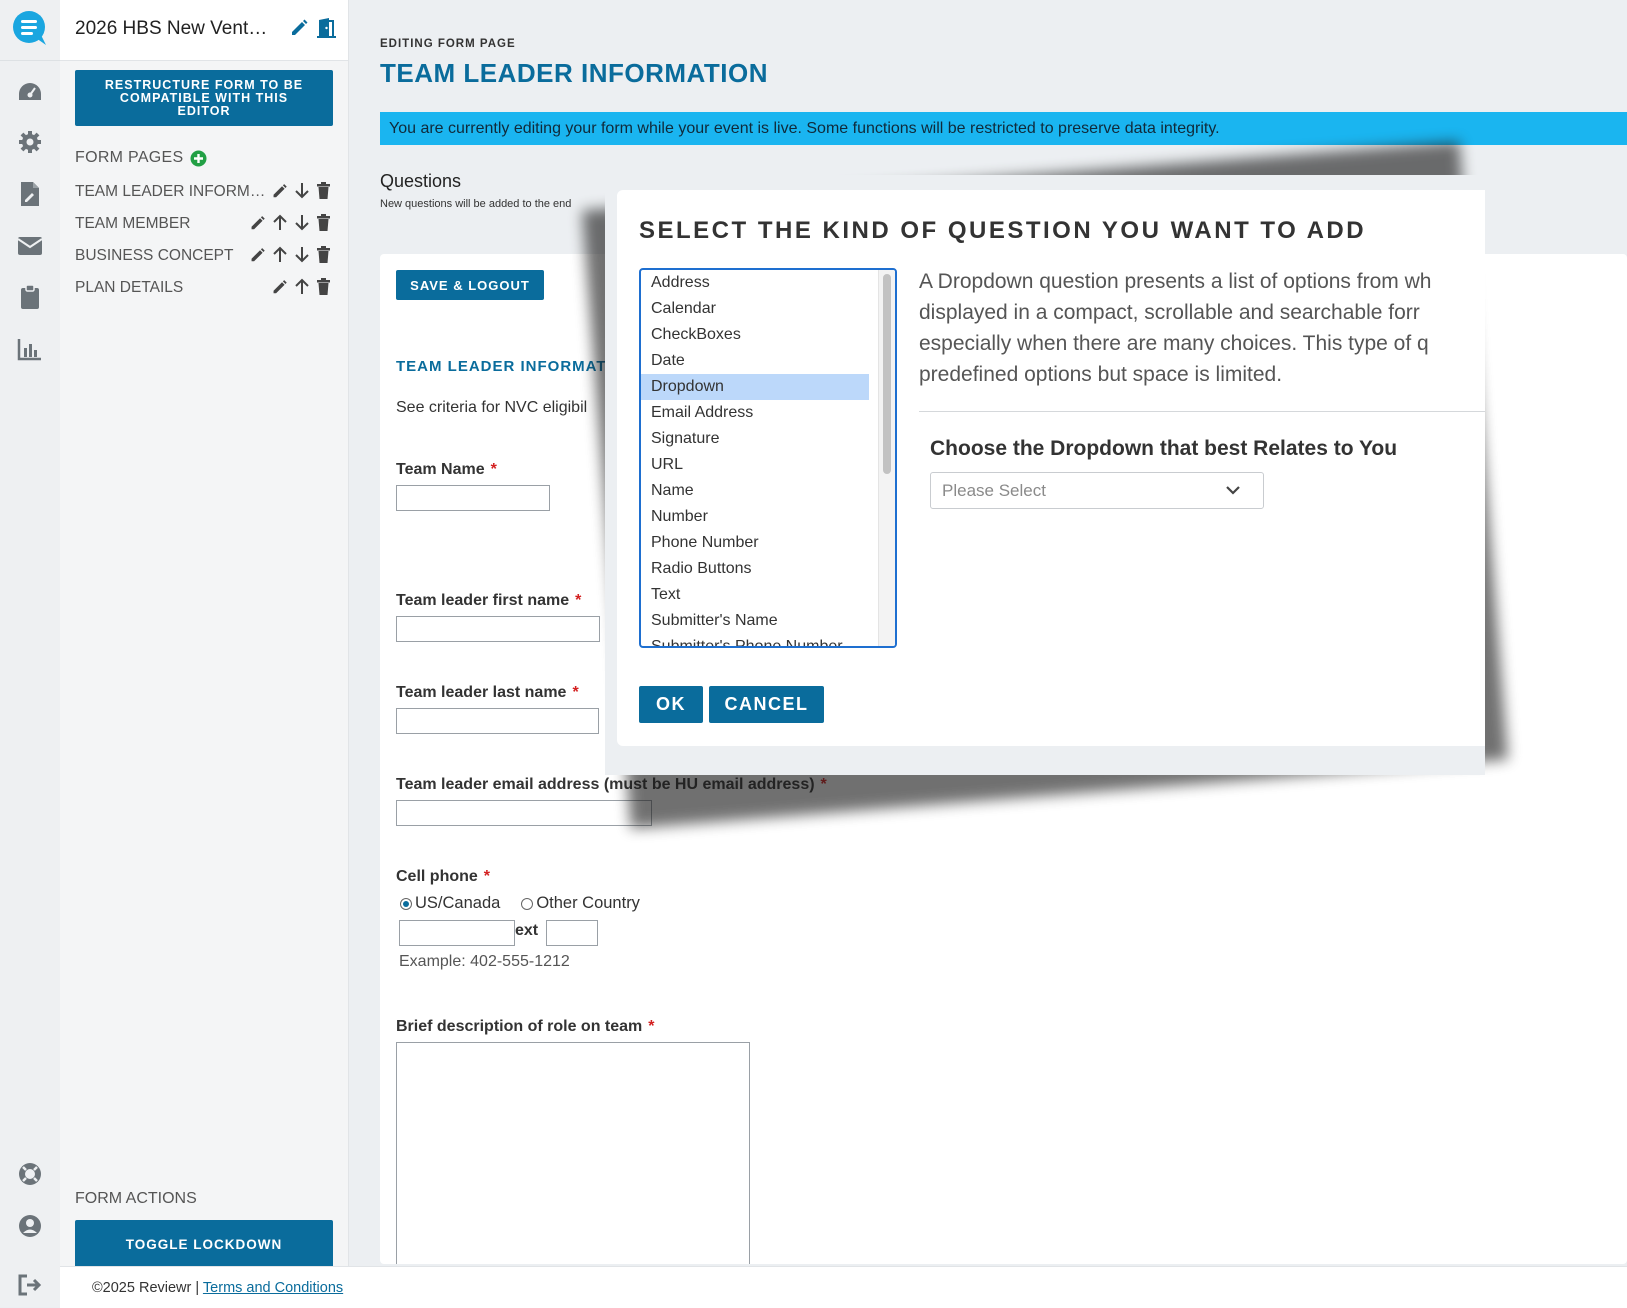 Image resolution: width=1627 pixels, height=1308 pixels. Describe the element at coordinates (501, 366) in the screenshot. I see `section-title: TEAM LEADER INFORMAT` at that location.